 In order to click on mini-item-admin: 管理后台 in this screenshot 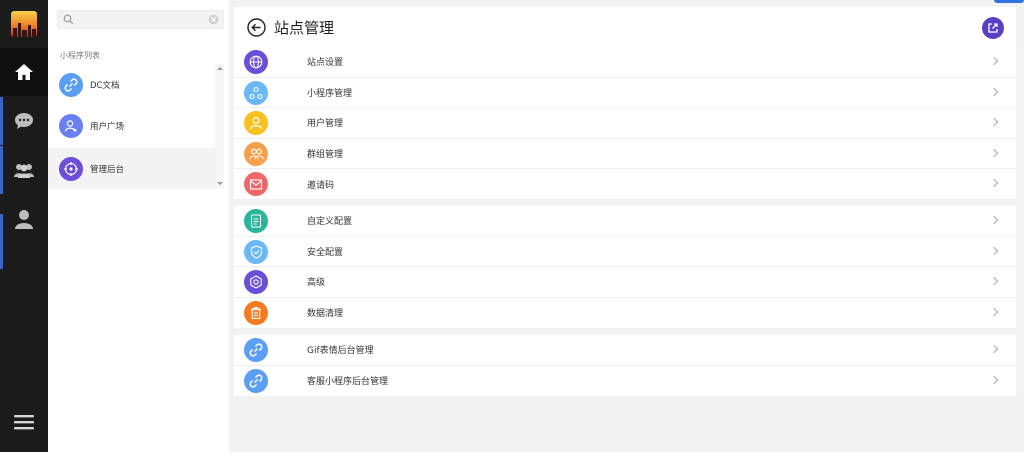, I will do `click(131, 168)`.